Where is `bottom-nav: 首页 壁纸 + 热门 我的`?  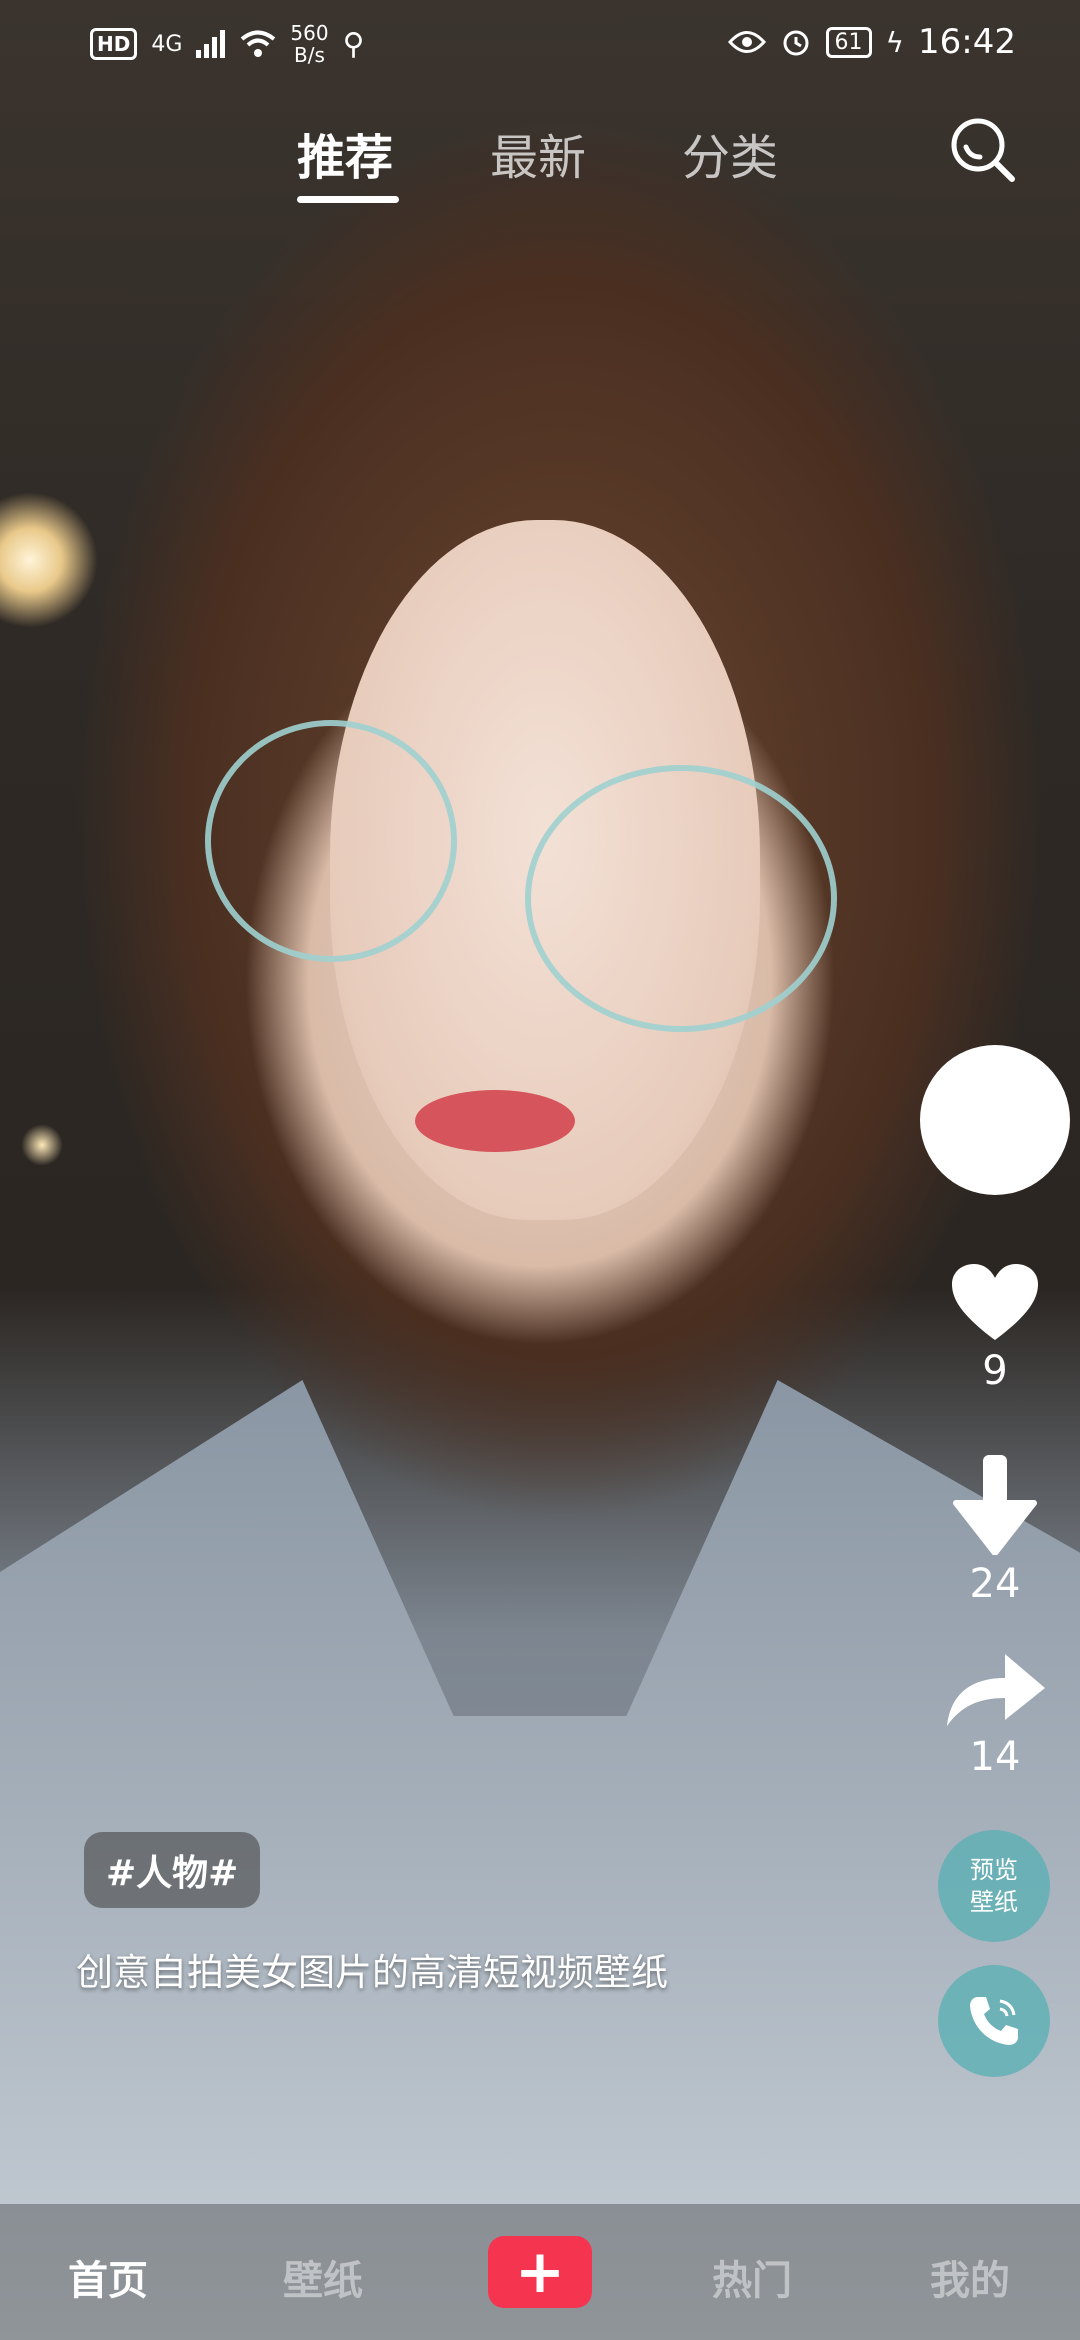
bottom-nav: 首页 壁纸 + 热门 我的 is located at coordinates (540, 2272).